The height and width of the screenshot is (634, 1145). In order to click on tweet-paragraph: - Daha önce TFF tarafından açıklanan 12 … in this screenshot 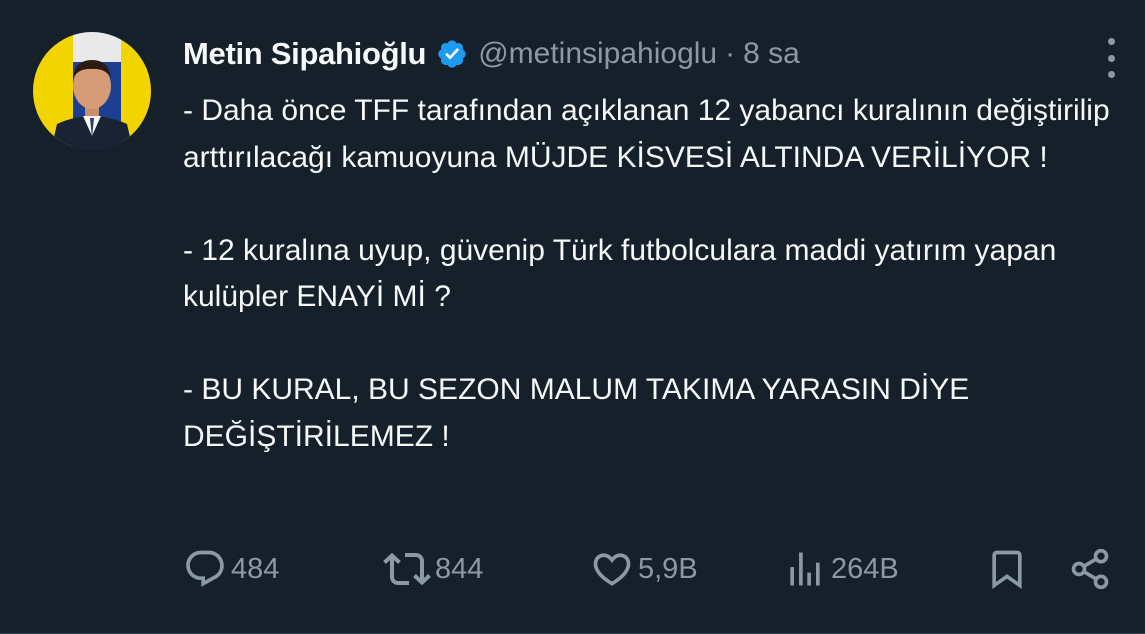, I will do `click(646, 134)`.